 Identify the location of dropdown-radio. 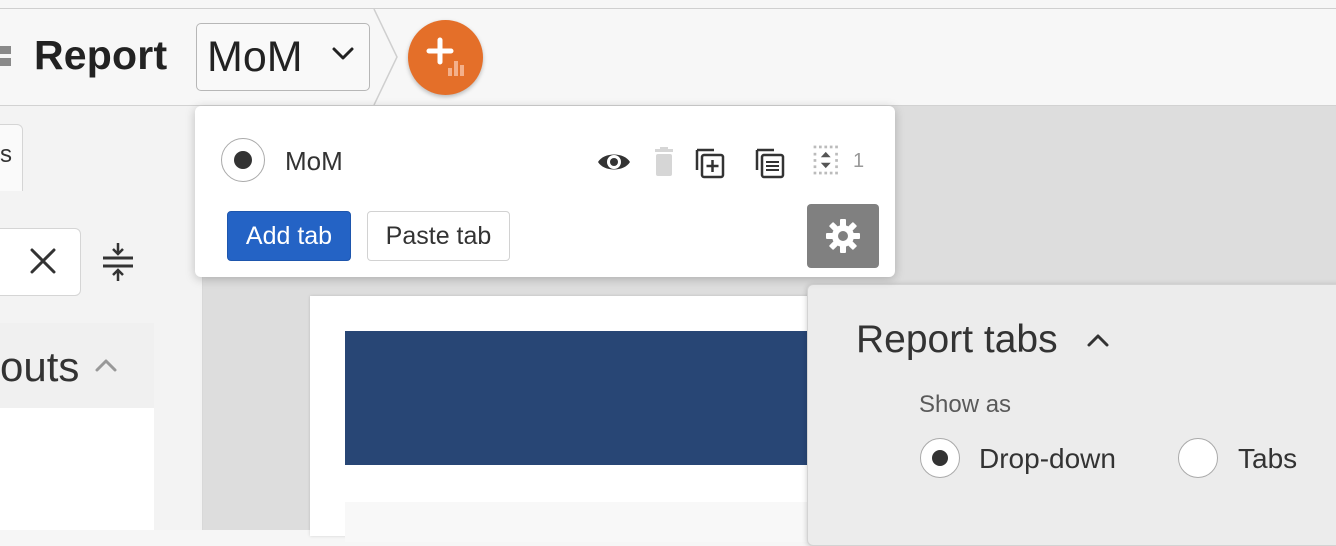
(940, 458).